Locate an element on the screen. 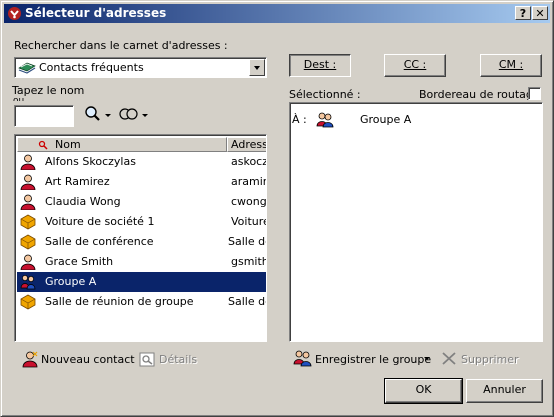 The height and width of the screenshot is (417, 554). ok-button: OK is located at coordinates (423, 391).